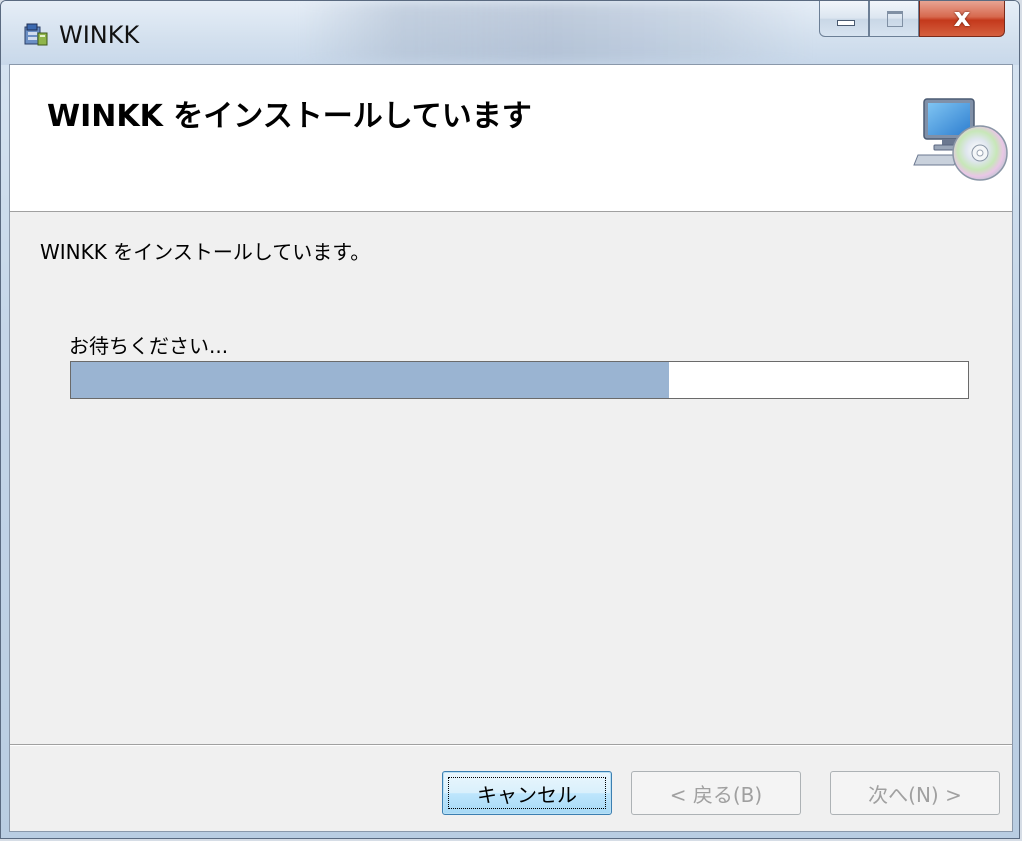 The width and height of the screenshot is (1022, 841). I want to click on maximize-button, so click(894, 19).